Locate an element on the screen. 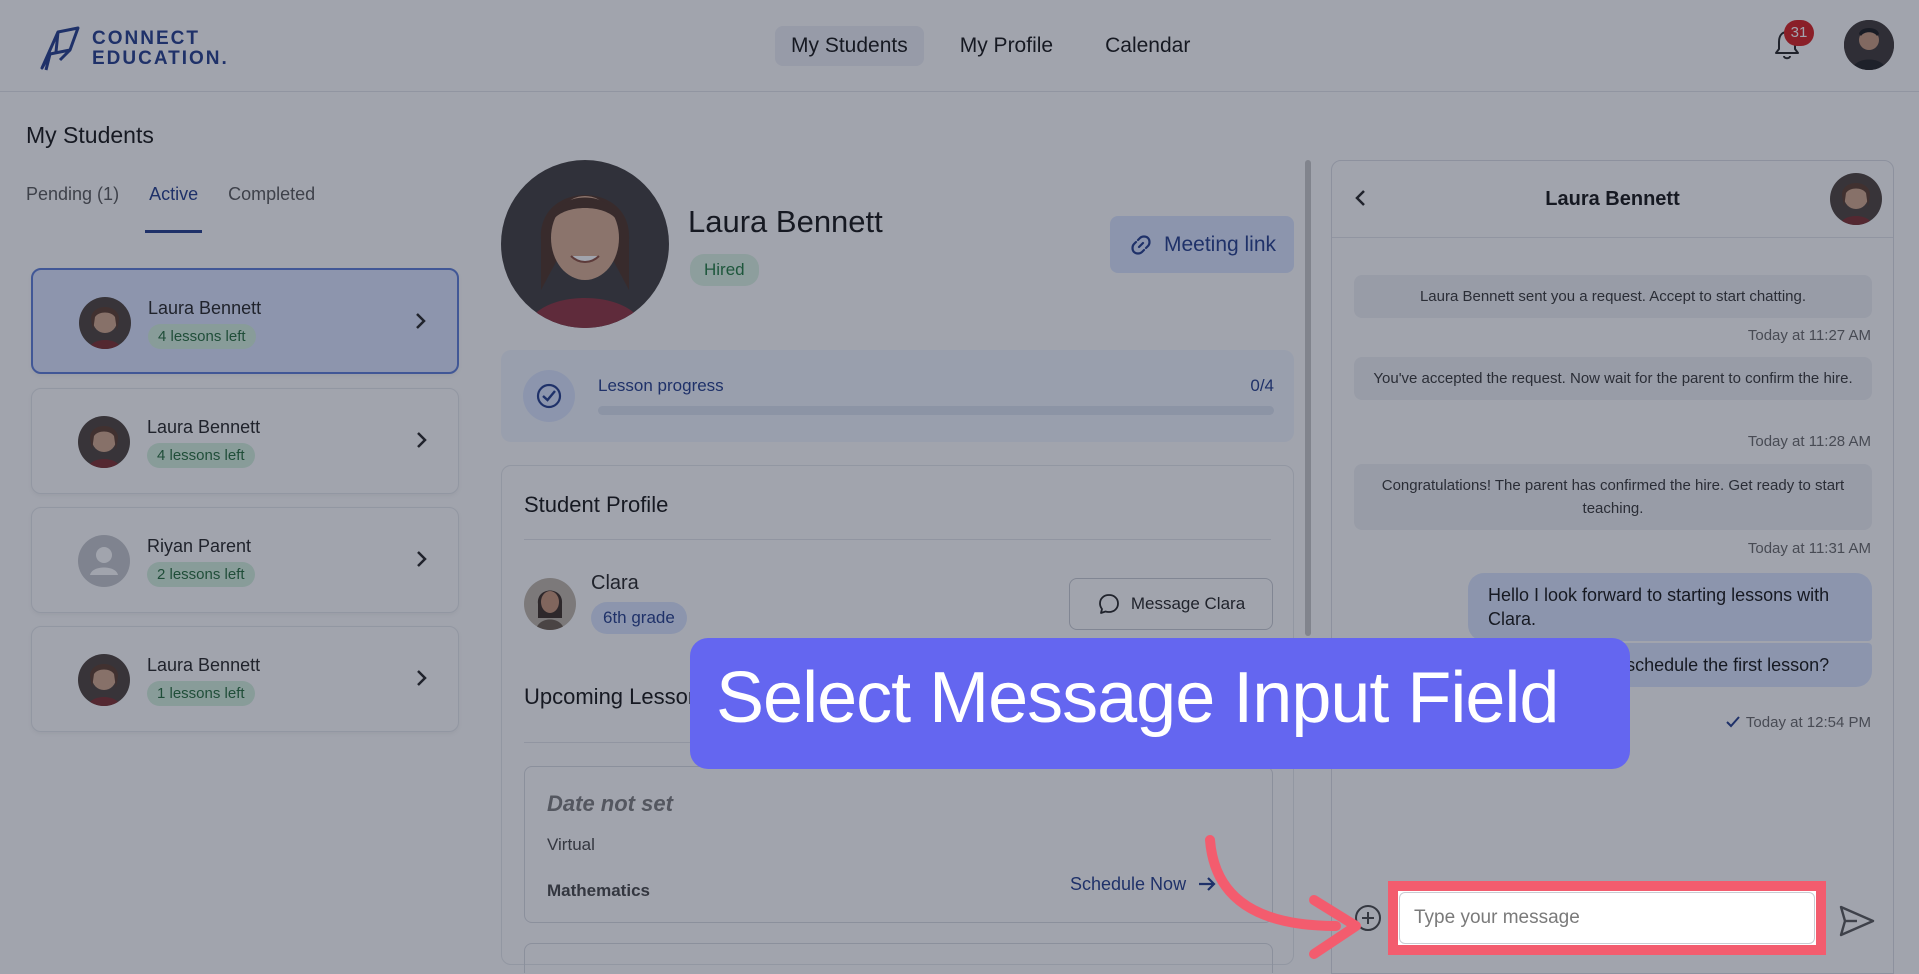 The height and width of the screenshot is (974, 1919). check-circle-icon is located at coordinates (549, 396).